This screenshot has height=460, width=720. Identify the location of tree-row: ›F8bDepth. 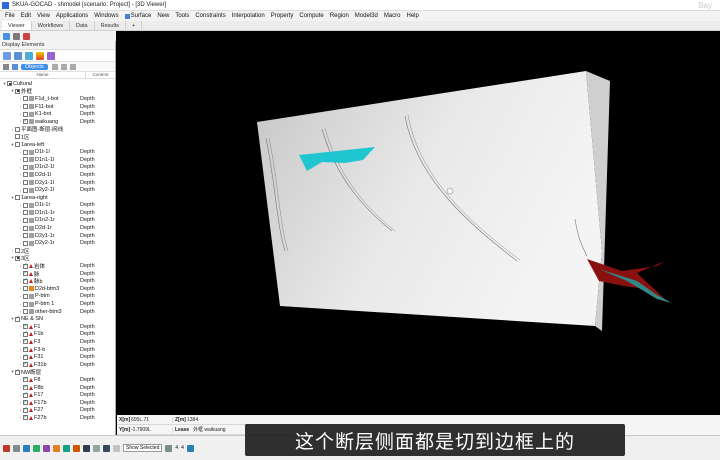
(57, 388).